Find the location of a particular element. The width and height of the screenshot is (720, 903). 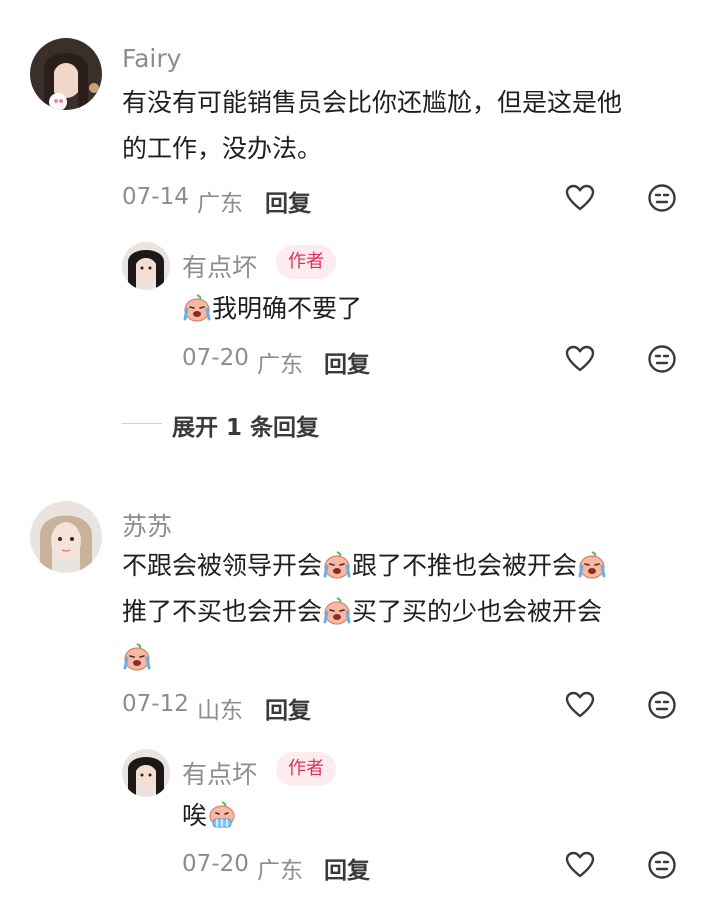

comment-text-line is located at coordinates (137, 658).